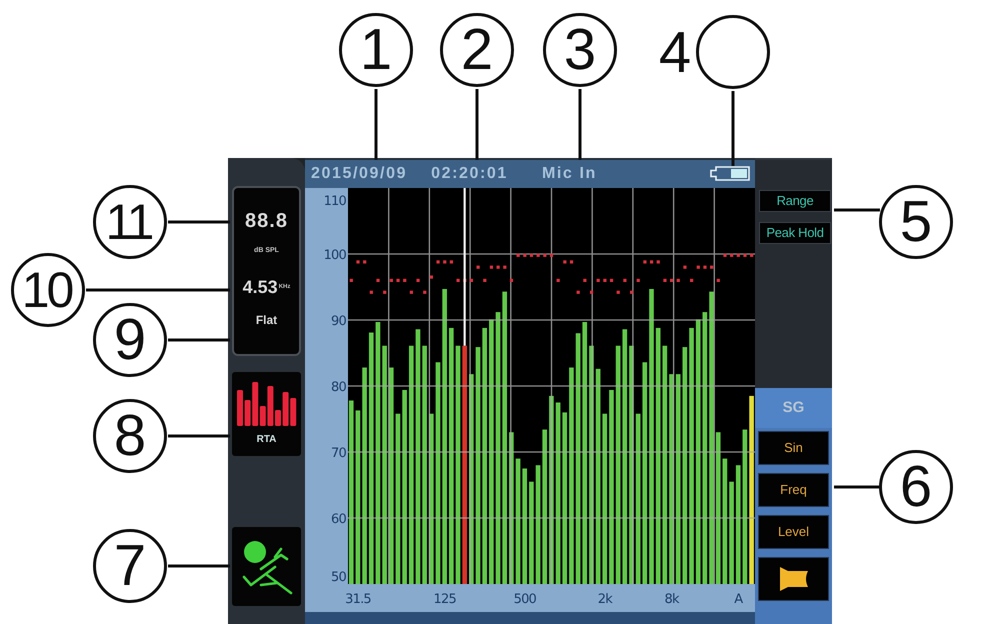  Describe the element at coordinates (916, 222) in the screenshot. I see `callout-number: 5` at that location.